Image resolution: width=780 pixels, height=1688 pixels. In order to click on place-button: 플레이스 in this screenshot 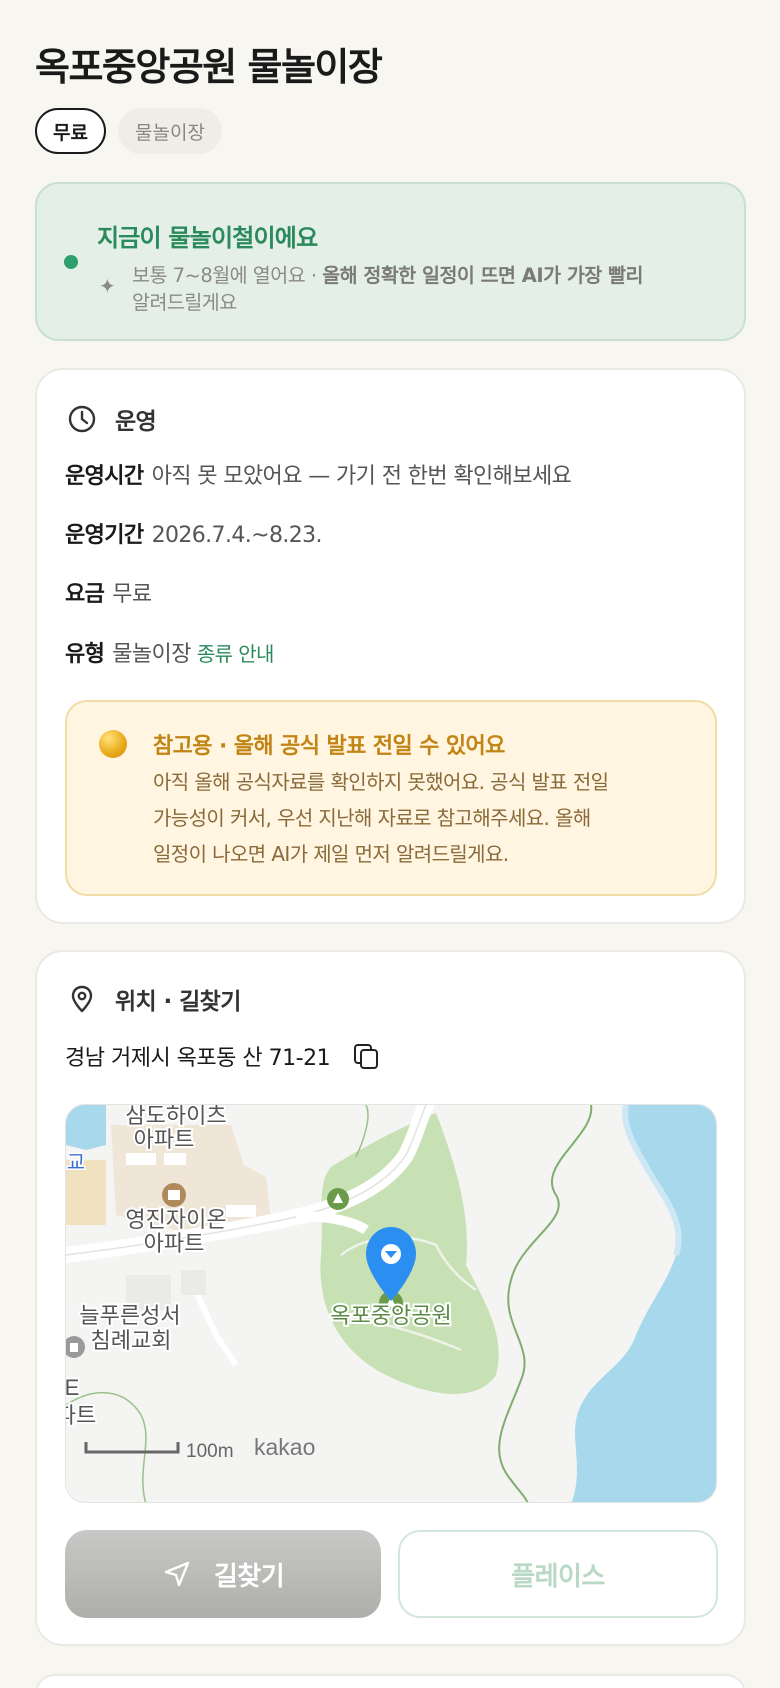, I will do `click(558, 1574)`.